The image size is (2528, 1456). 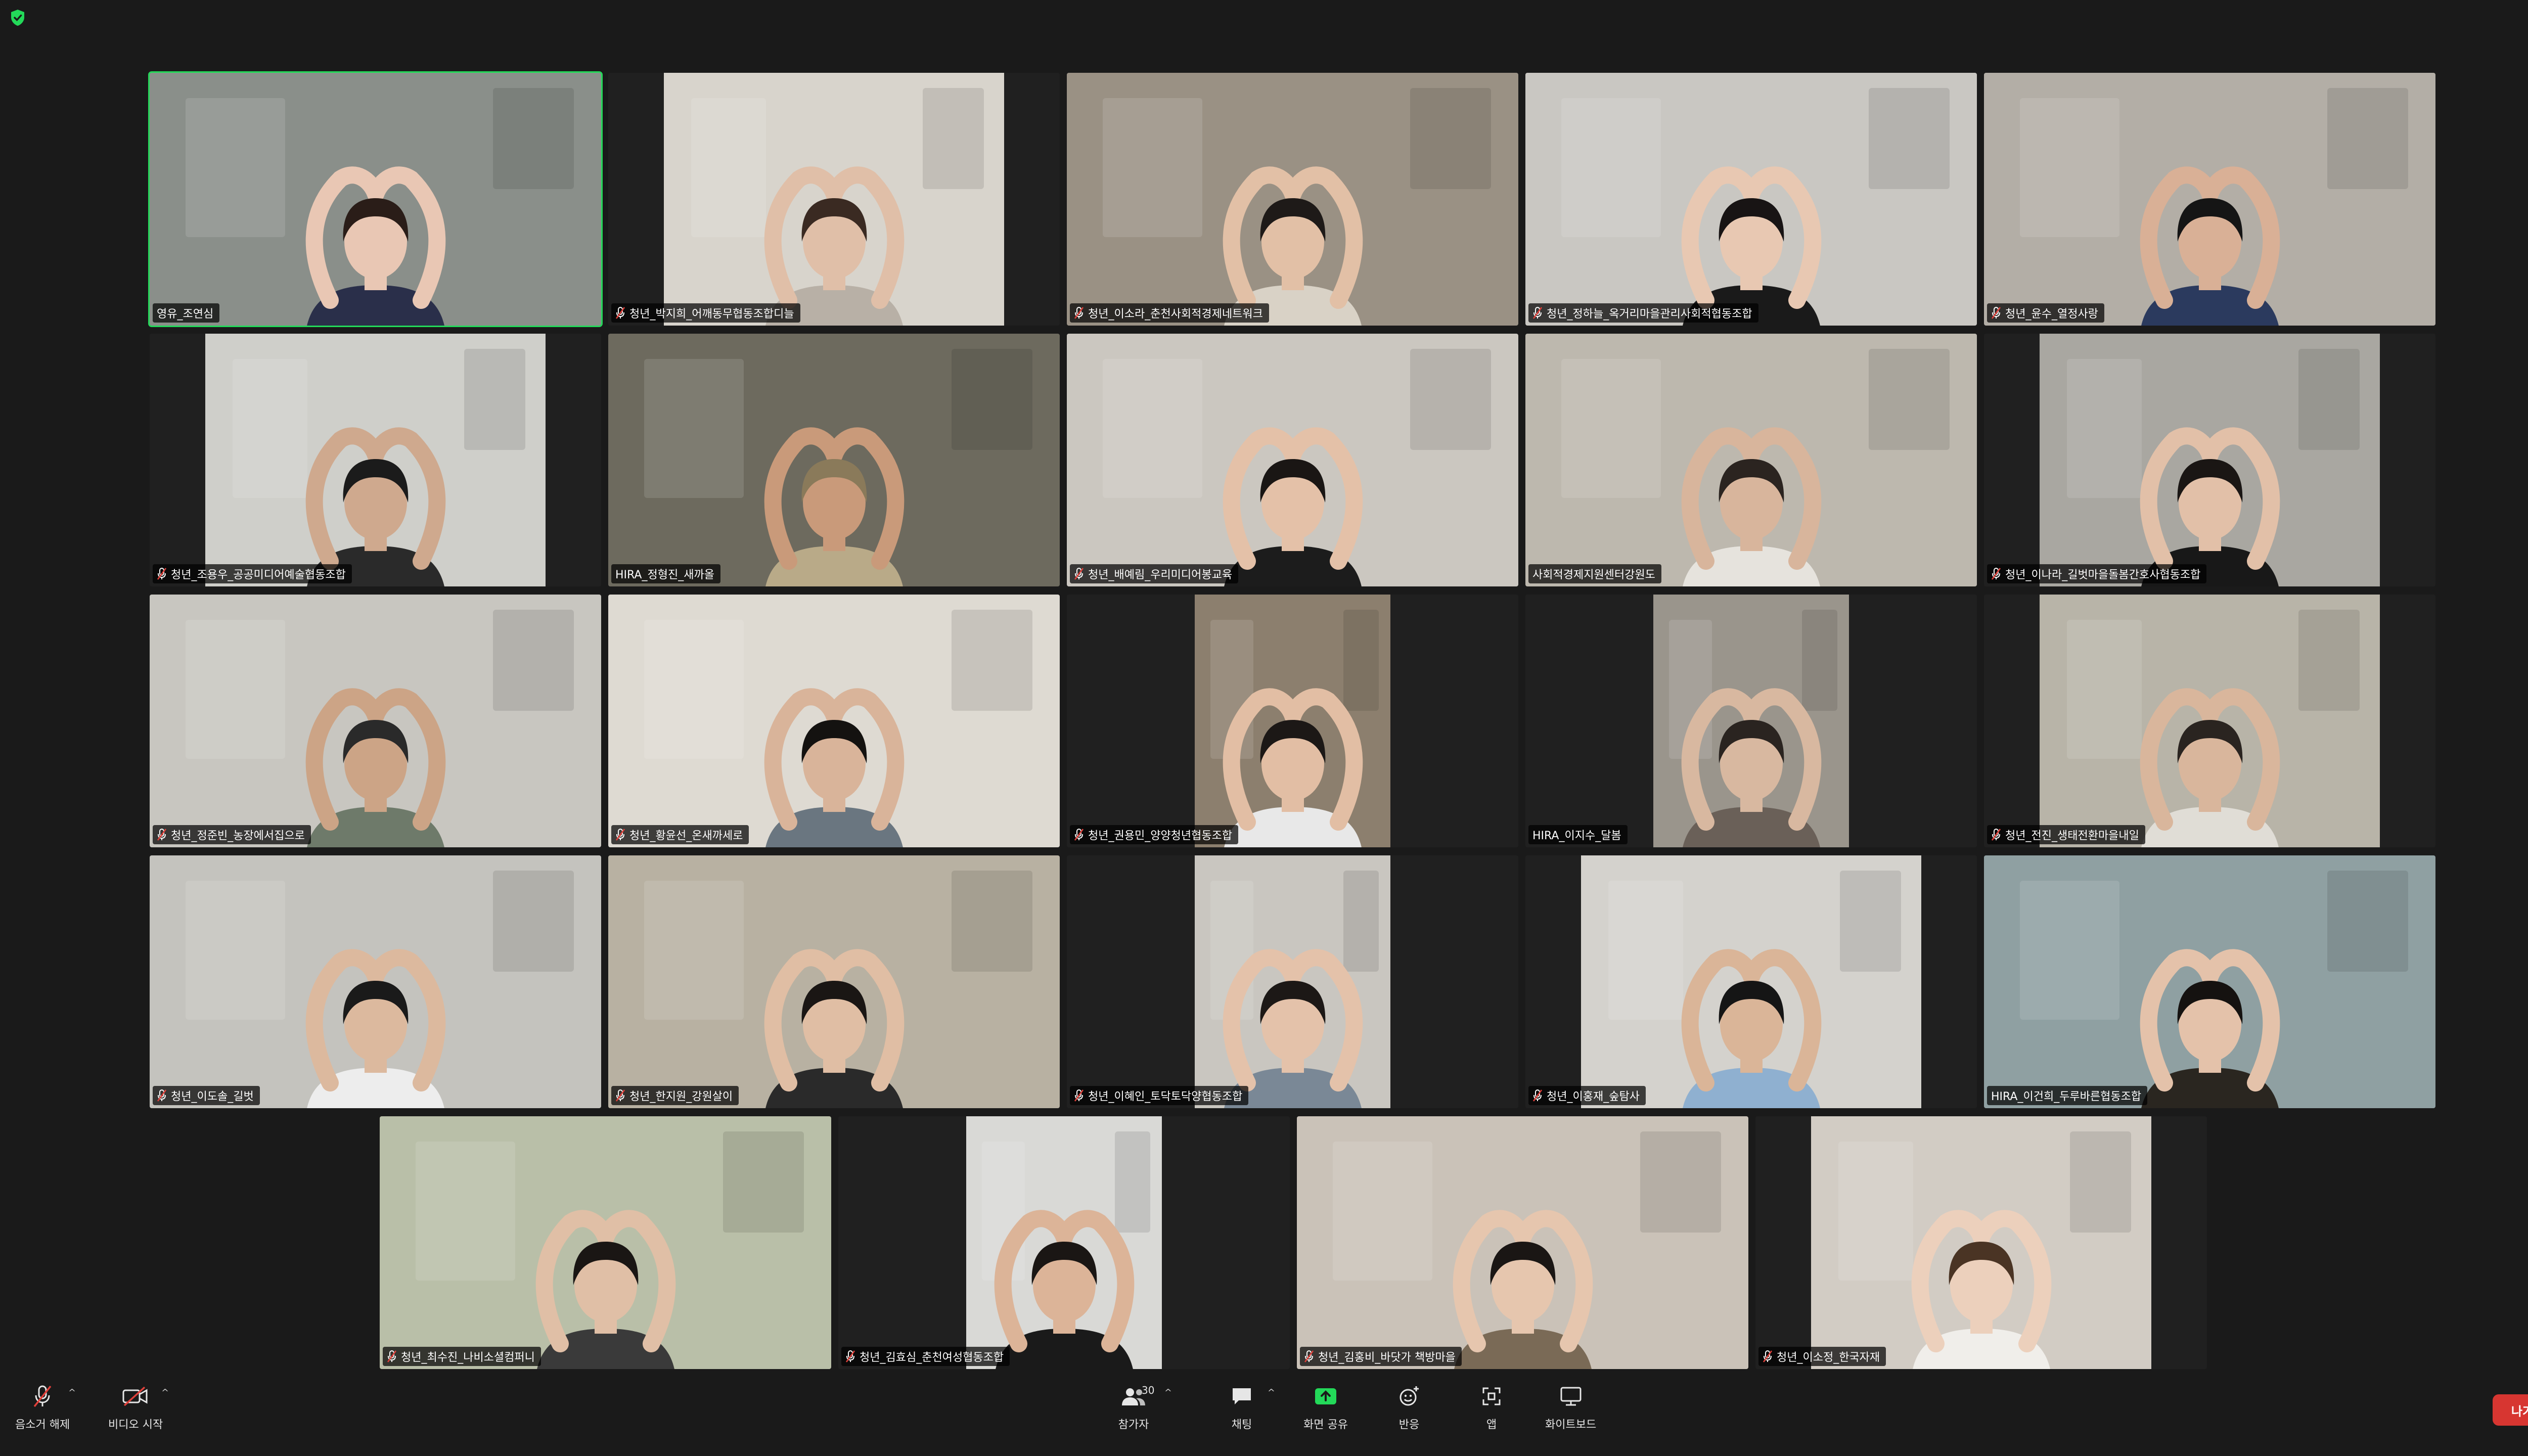 I want to click on participant-name: 청년_이소정_한국자재, so click(x=1829, y=1358).